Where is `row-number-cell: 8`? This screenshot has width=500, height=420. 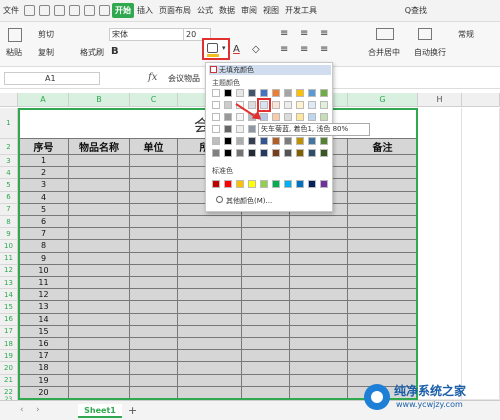 row-number-cell: 8 is located at coordinates (43, 246).